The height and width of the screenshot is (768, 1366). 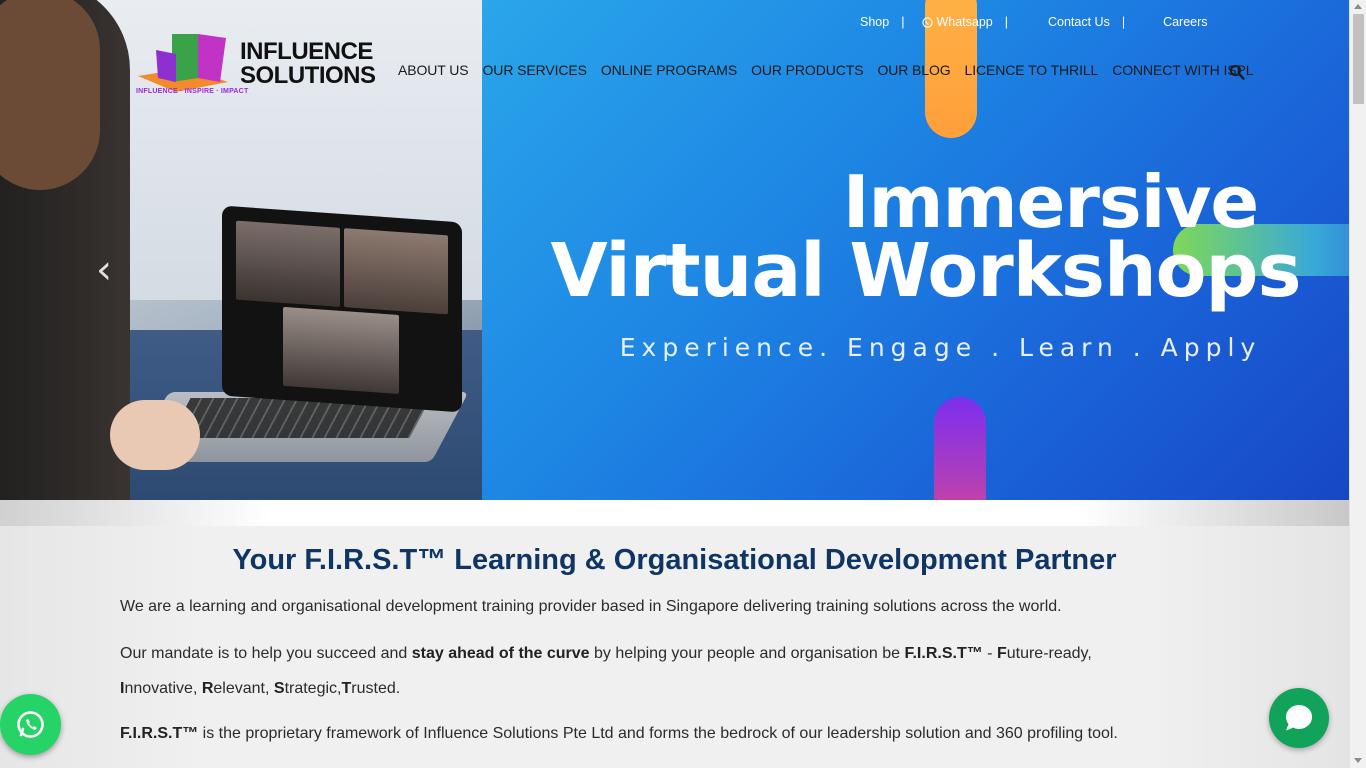 I want to click on laptop-video-call-image, so click(x=342, y=309).